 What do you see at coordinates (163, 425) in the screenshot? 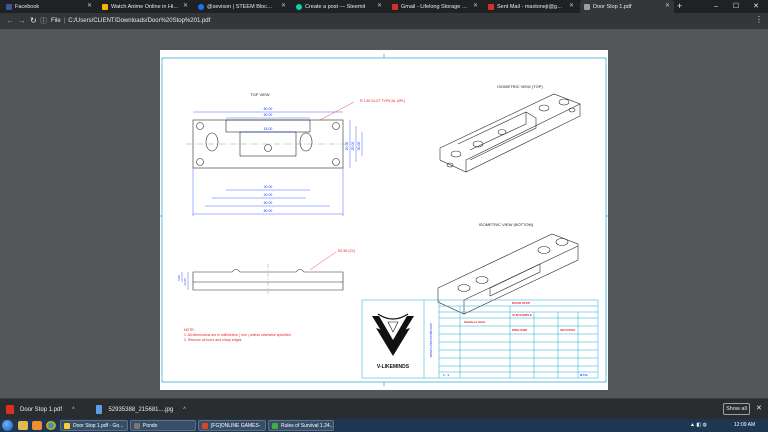
I see `taskbar-item-pondo: Pondo` at bounding box center [163, 425].